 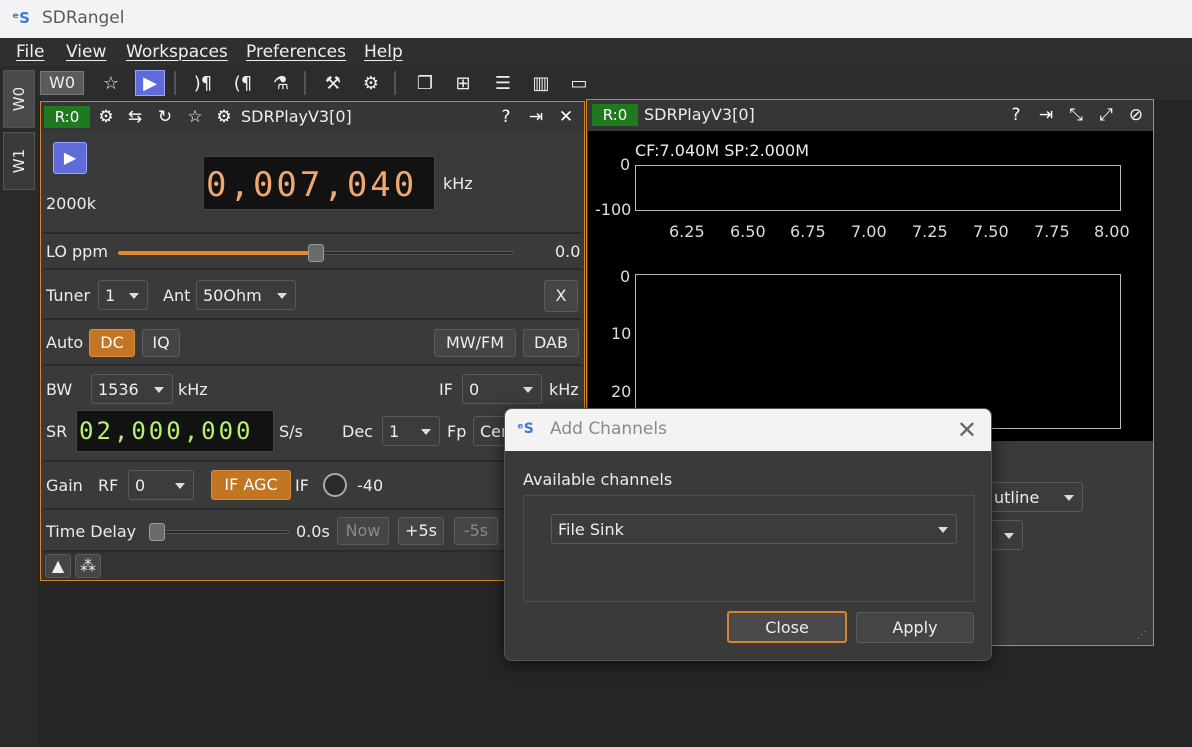 I want to click on add-rx-device-icon: )¶, so click(x=203, y=83).